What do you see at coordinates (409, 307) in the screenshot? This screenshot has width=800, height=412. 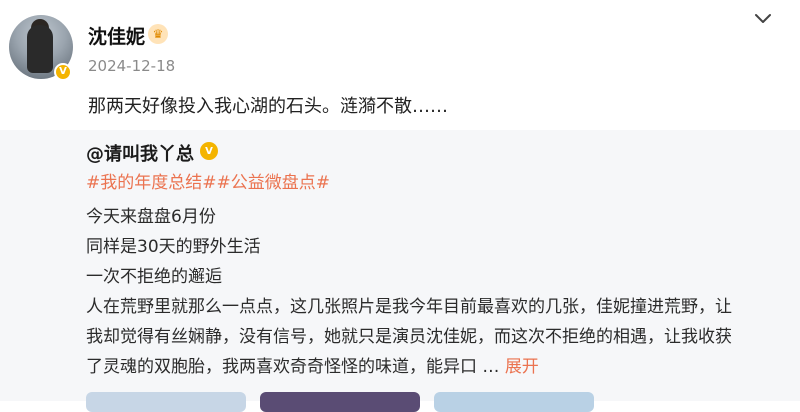 I see `repost-line-4: 人在荒野里就那么一点点，这几张照片是我今年目前最喜欢的几张，佳妮撞进荒野，让` at bounding box center [409, 307].